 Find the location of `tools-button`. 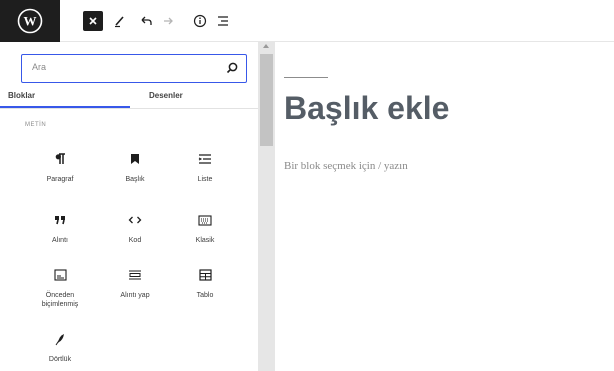

tools-button is located at coordinates (120, 21).